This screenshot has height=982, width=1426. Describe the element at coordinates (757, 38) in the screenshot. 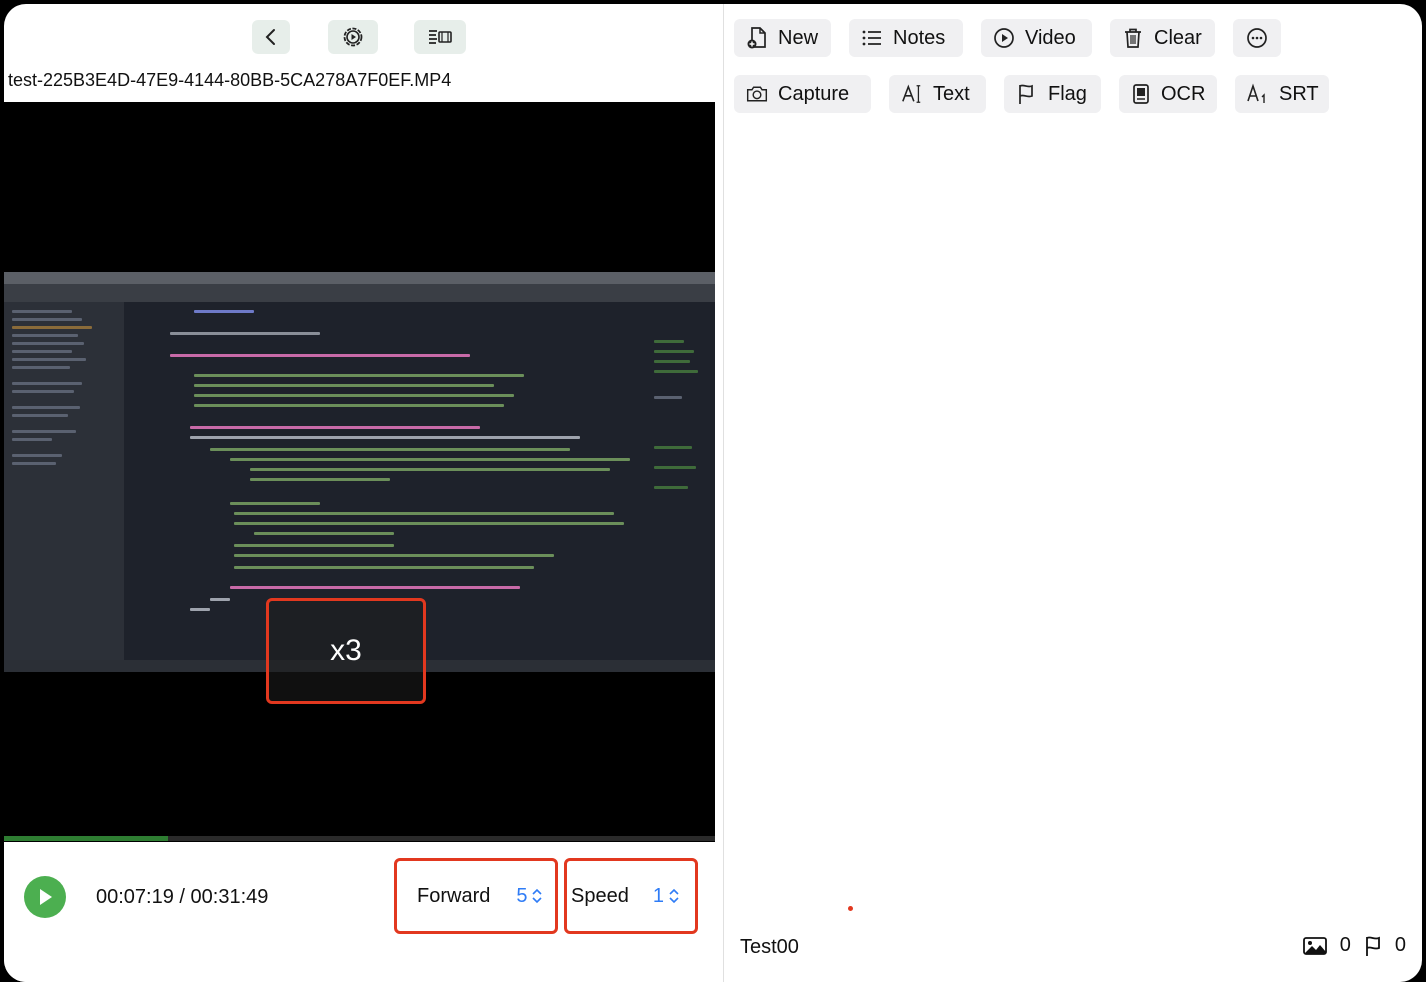

I see `new-document-icon` at that location.